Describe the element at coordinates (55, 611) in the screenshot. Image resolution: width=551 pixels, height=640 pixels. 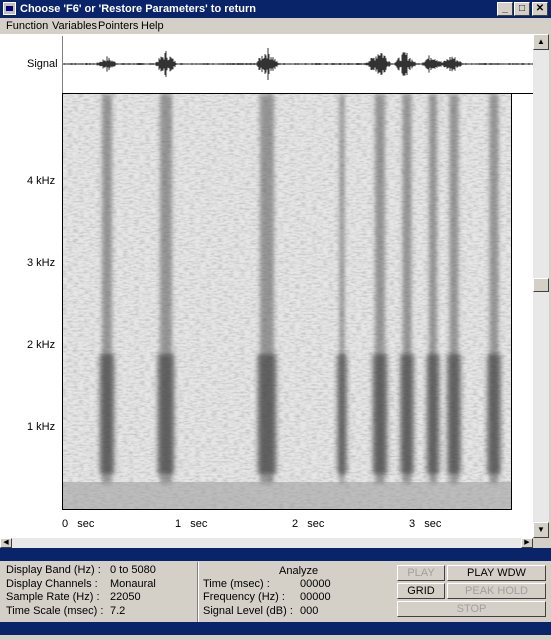
I see `time-scale-label: Time Scale (msec) :` at that location.